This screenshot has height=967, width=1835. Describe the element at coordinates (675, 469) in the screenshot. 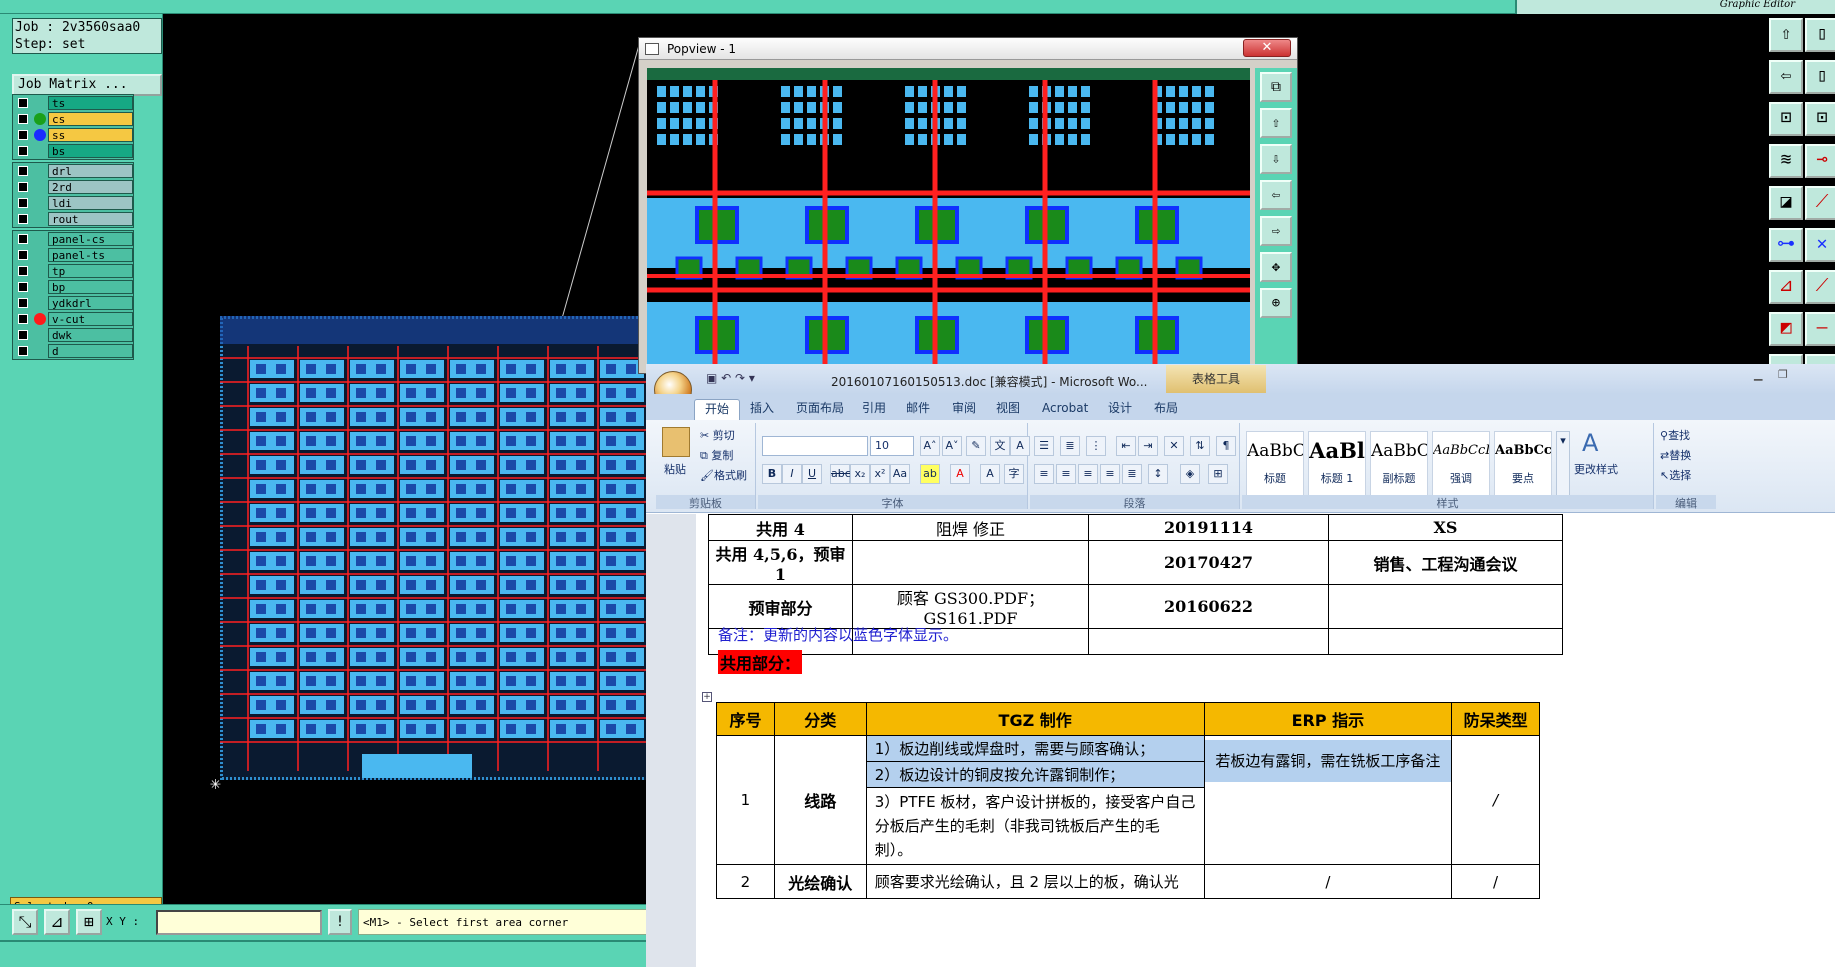

I see `paste-button: 粘贴` at that location.